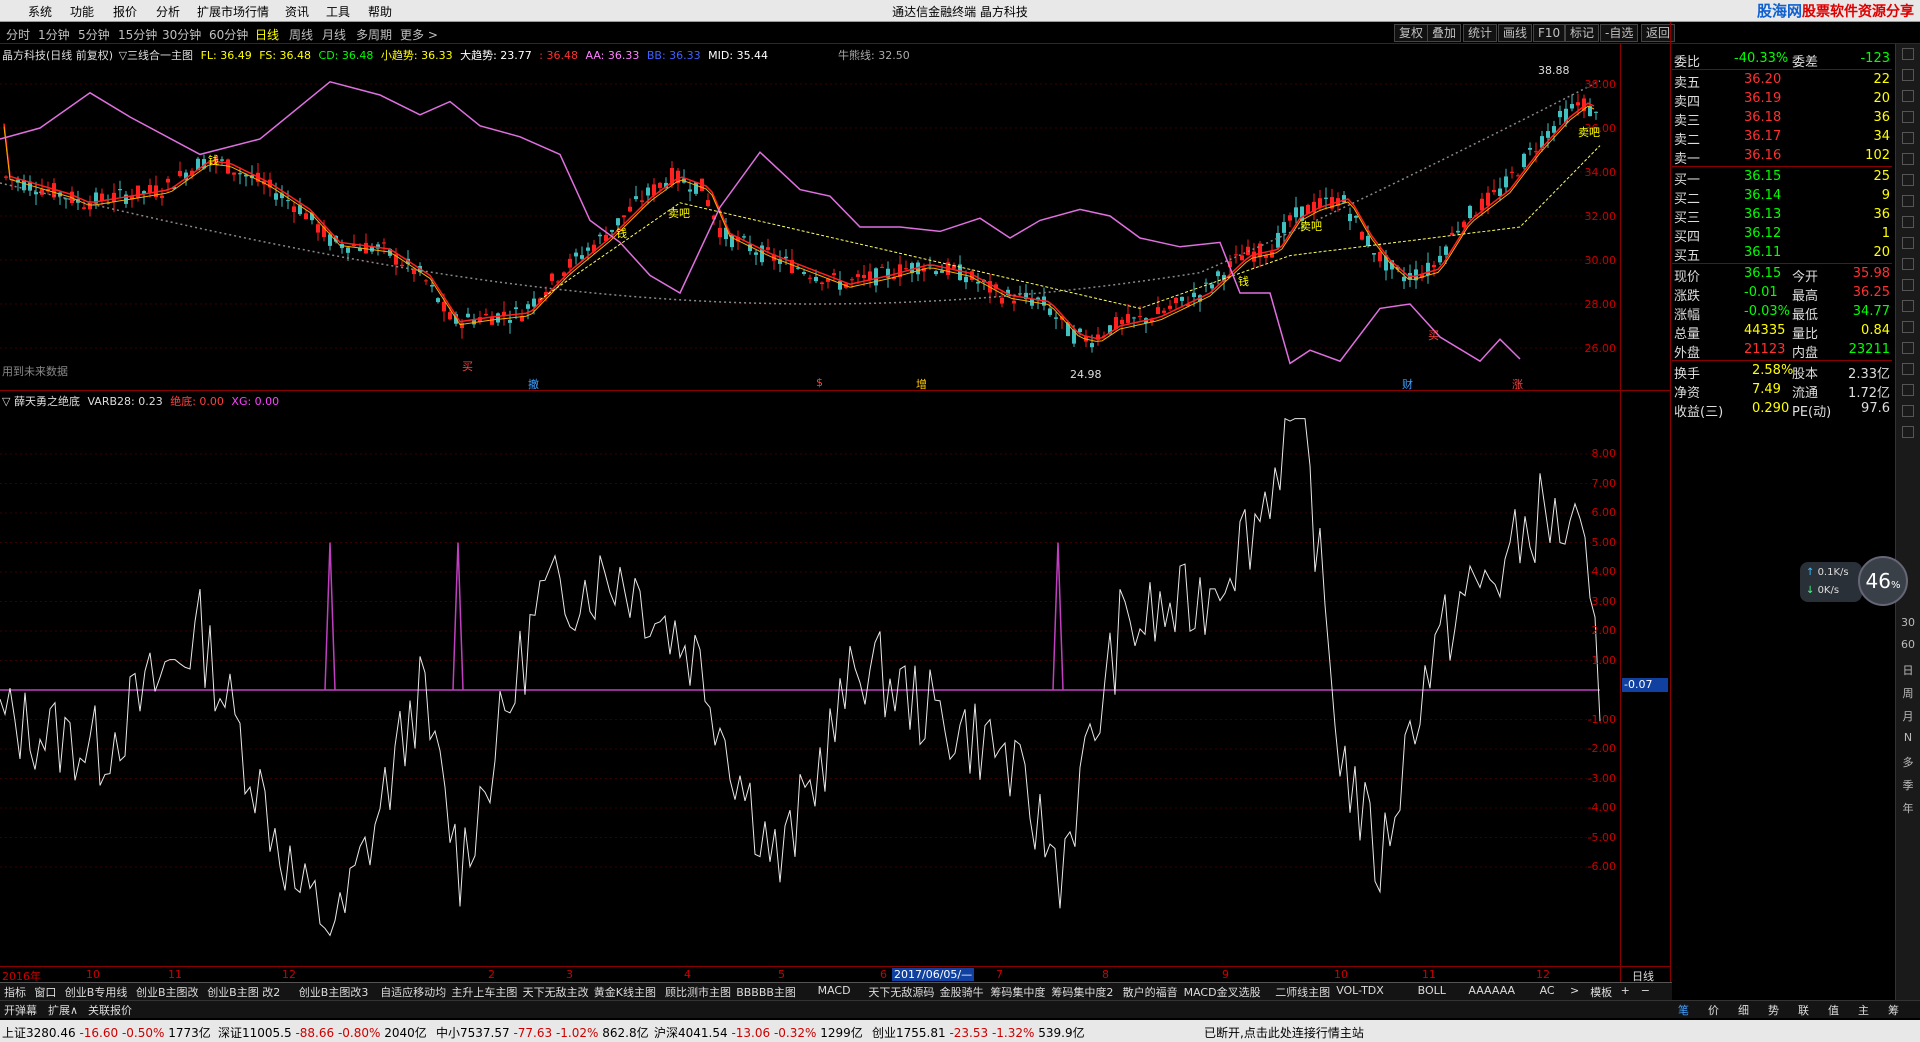  What do you see at coordinates (484, 992) in the screenshot?
I see `indicator-tab: 主升上车主图` at bounding box center [484, 992].